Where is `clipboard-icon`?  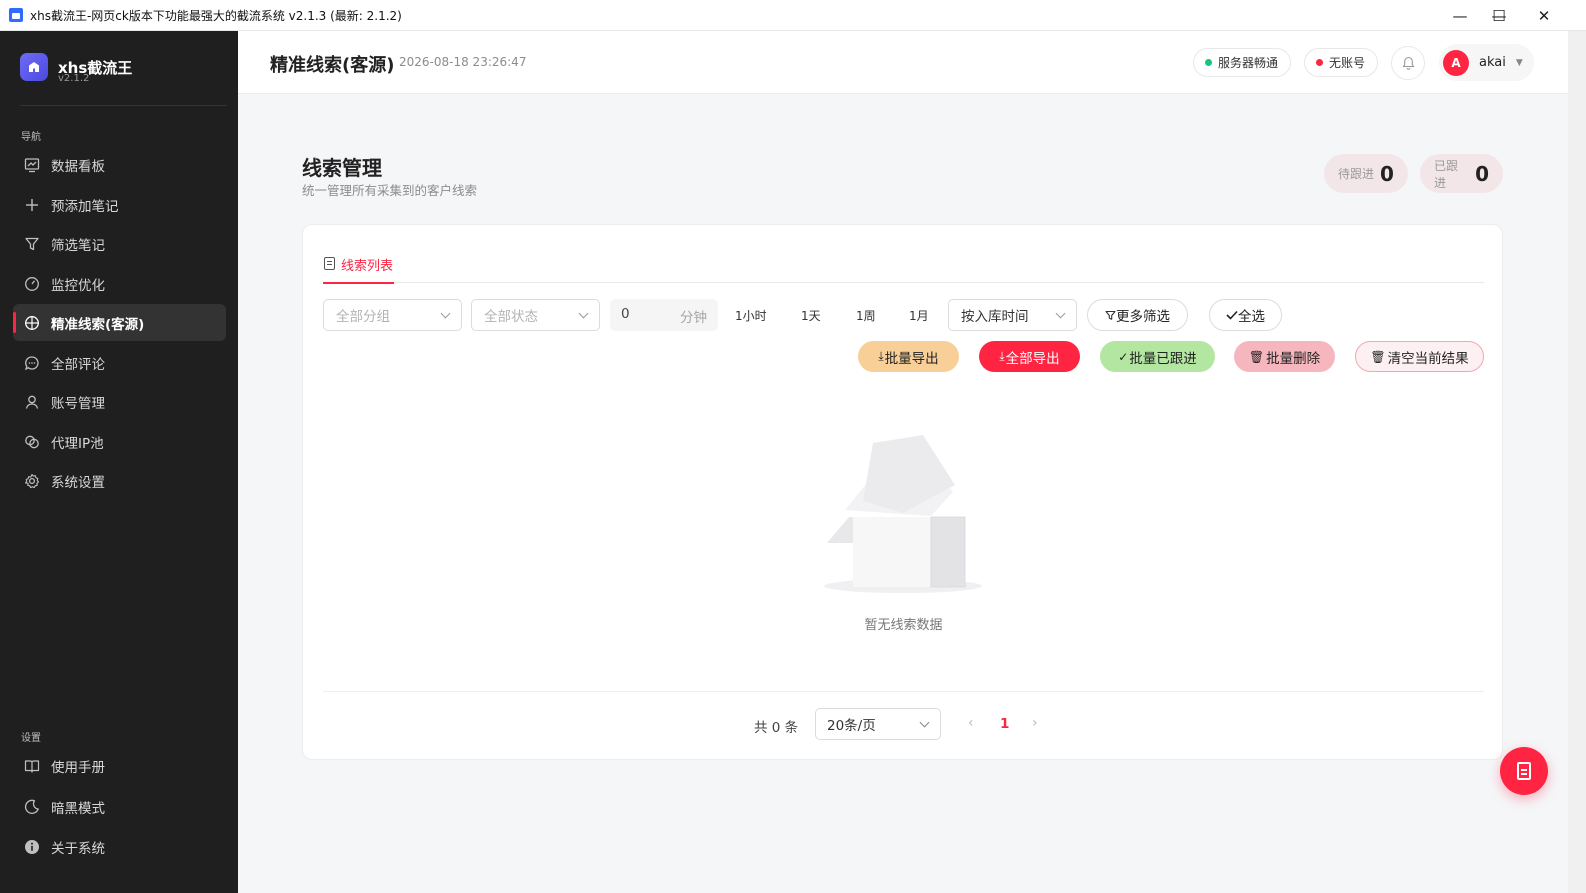
clipboard-icon is located at coordinates (329, 263).